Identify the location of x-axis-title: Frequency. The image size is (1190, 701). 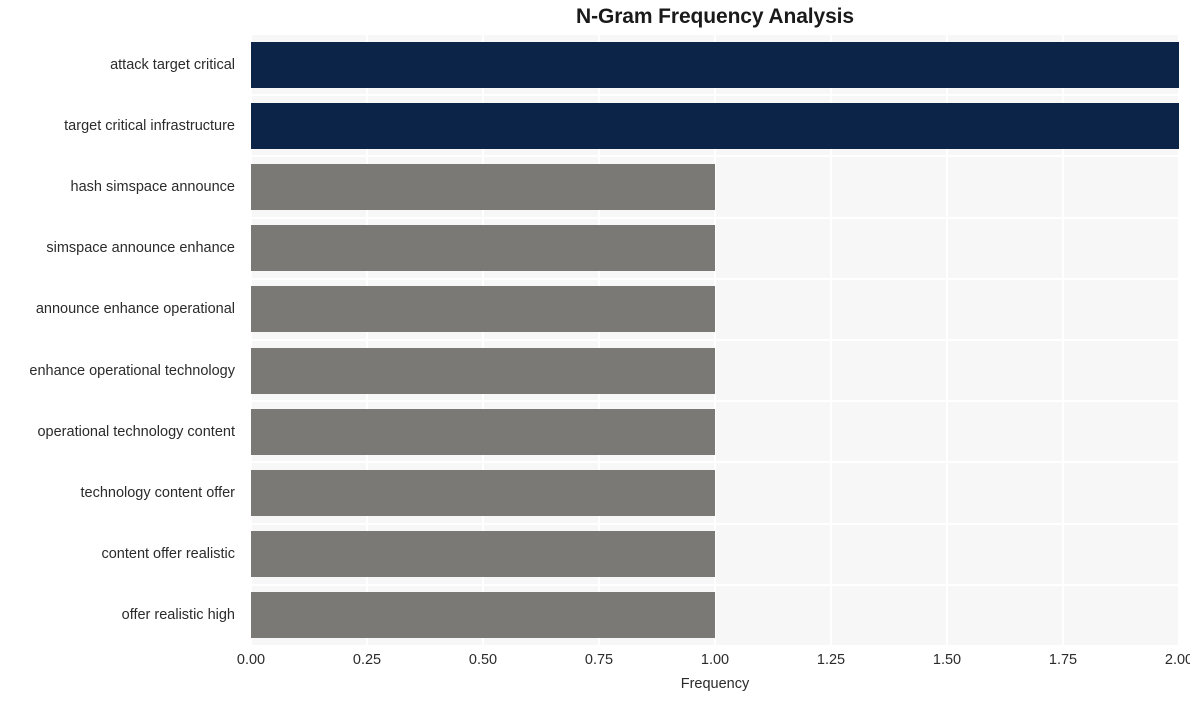
(715, 684).